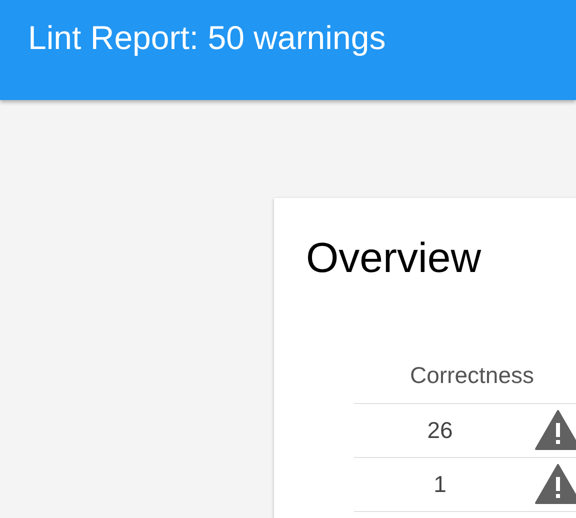 The width and height of the screenshot is (576, 518). I want to click on column-header: Correctness, so click(472, 375).